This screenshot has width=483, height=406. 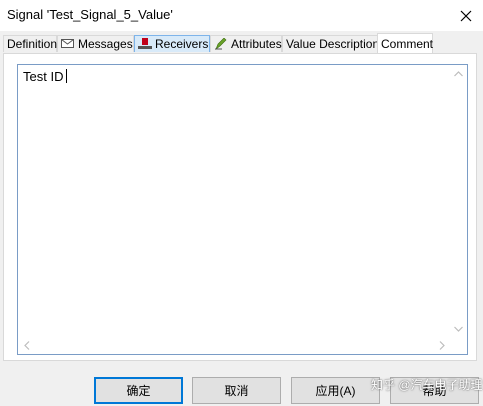 What do you see at coordinates (458, 328) in the screenshot?
I see `scroll-down-arrow-icon` at bounding box center [458, 328].